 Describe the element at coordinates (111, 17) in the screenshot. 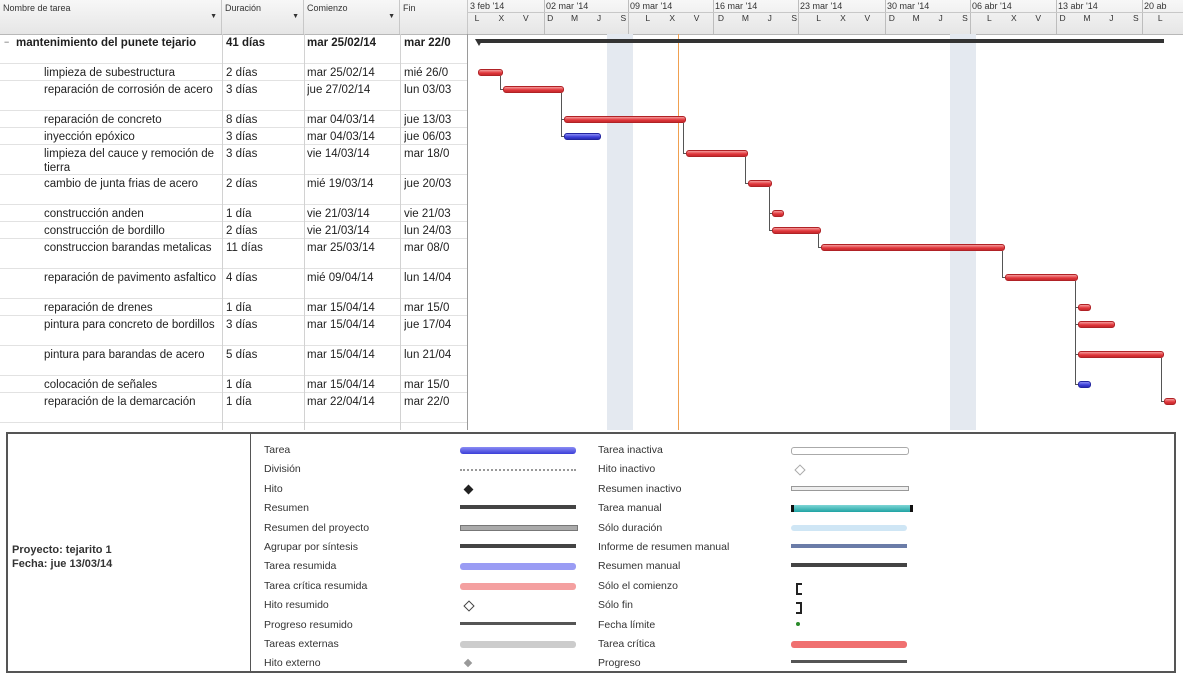

I see `column-header-name: Nombre de tarea ▼` at that location.